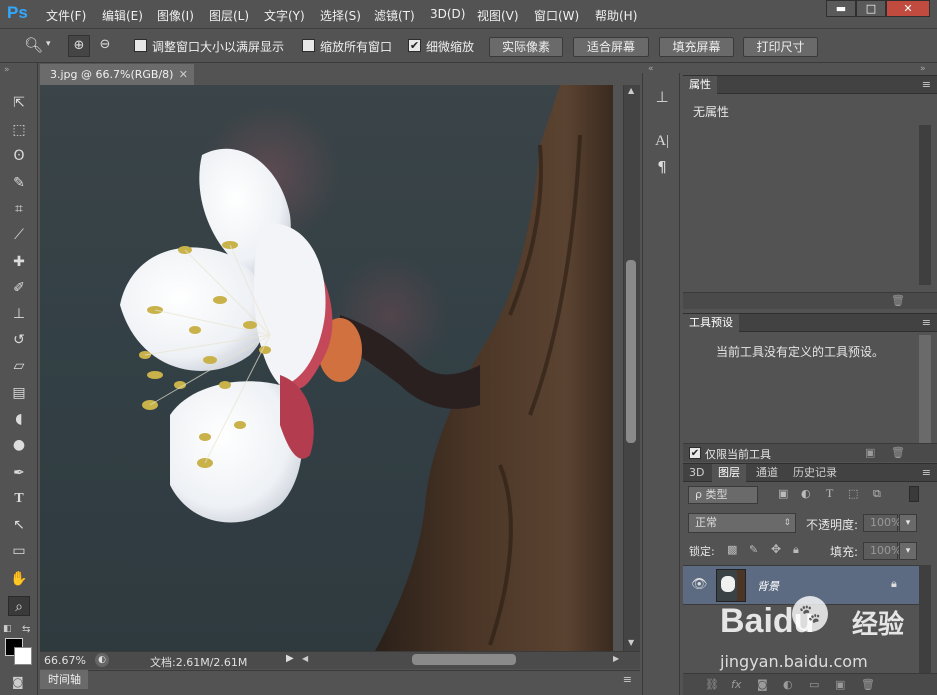 The image size is (937, 695). What do you see at coordinates (696, 47) in the screenshot?
I see `fill-screen-button: 填充屏幕` at bounding box center [696, 47].